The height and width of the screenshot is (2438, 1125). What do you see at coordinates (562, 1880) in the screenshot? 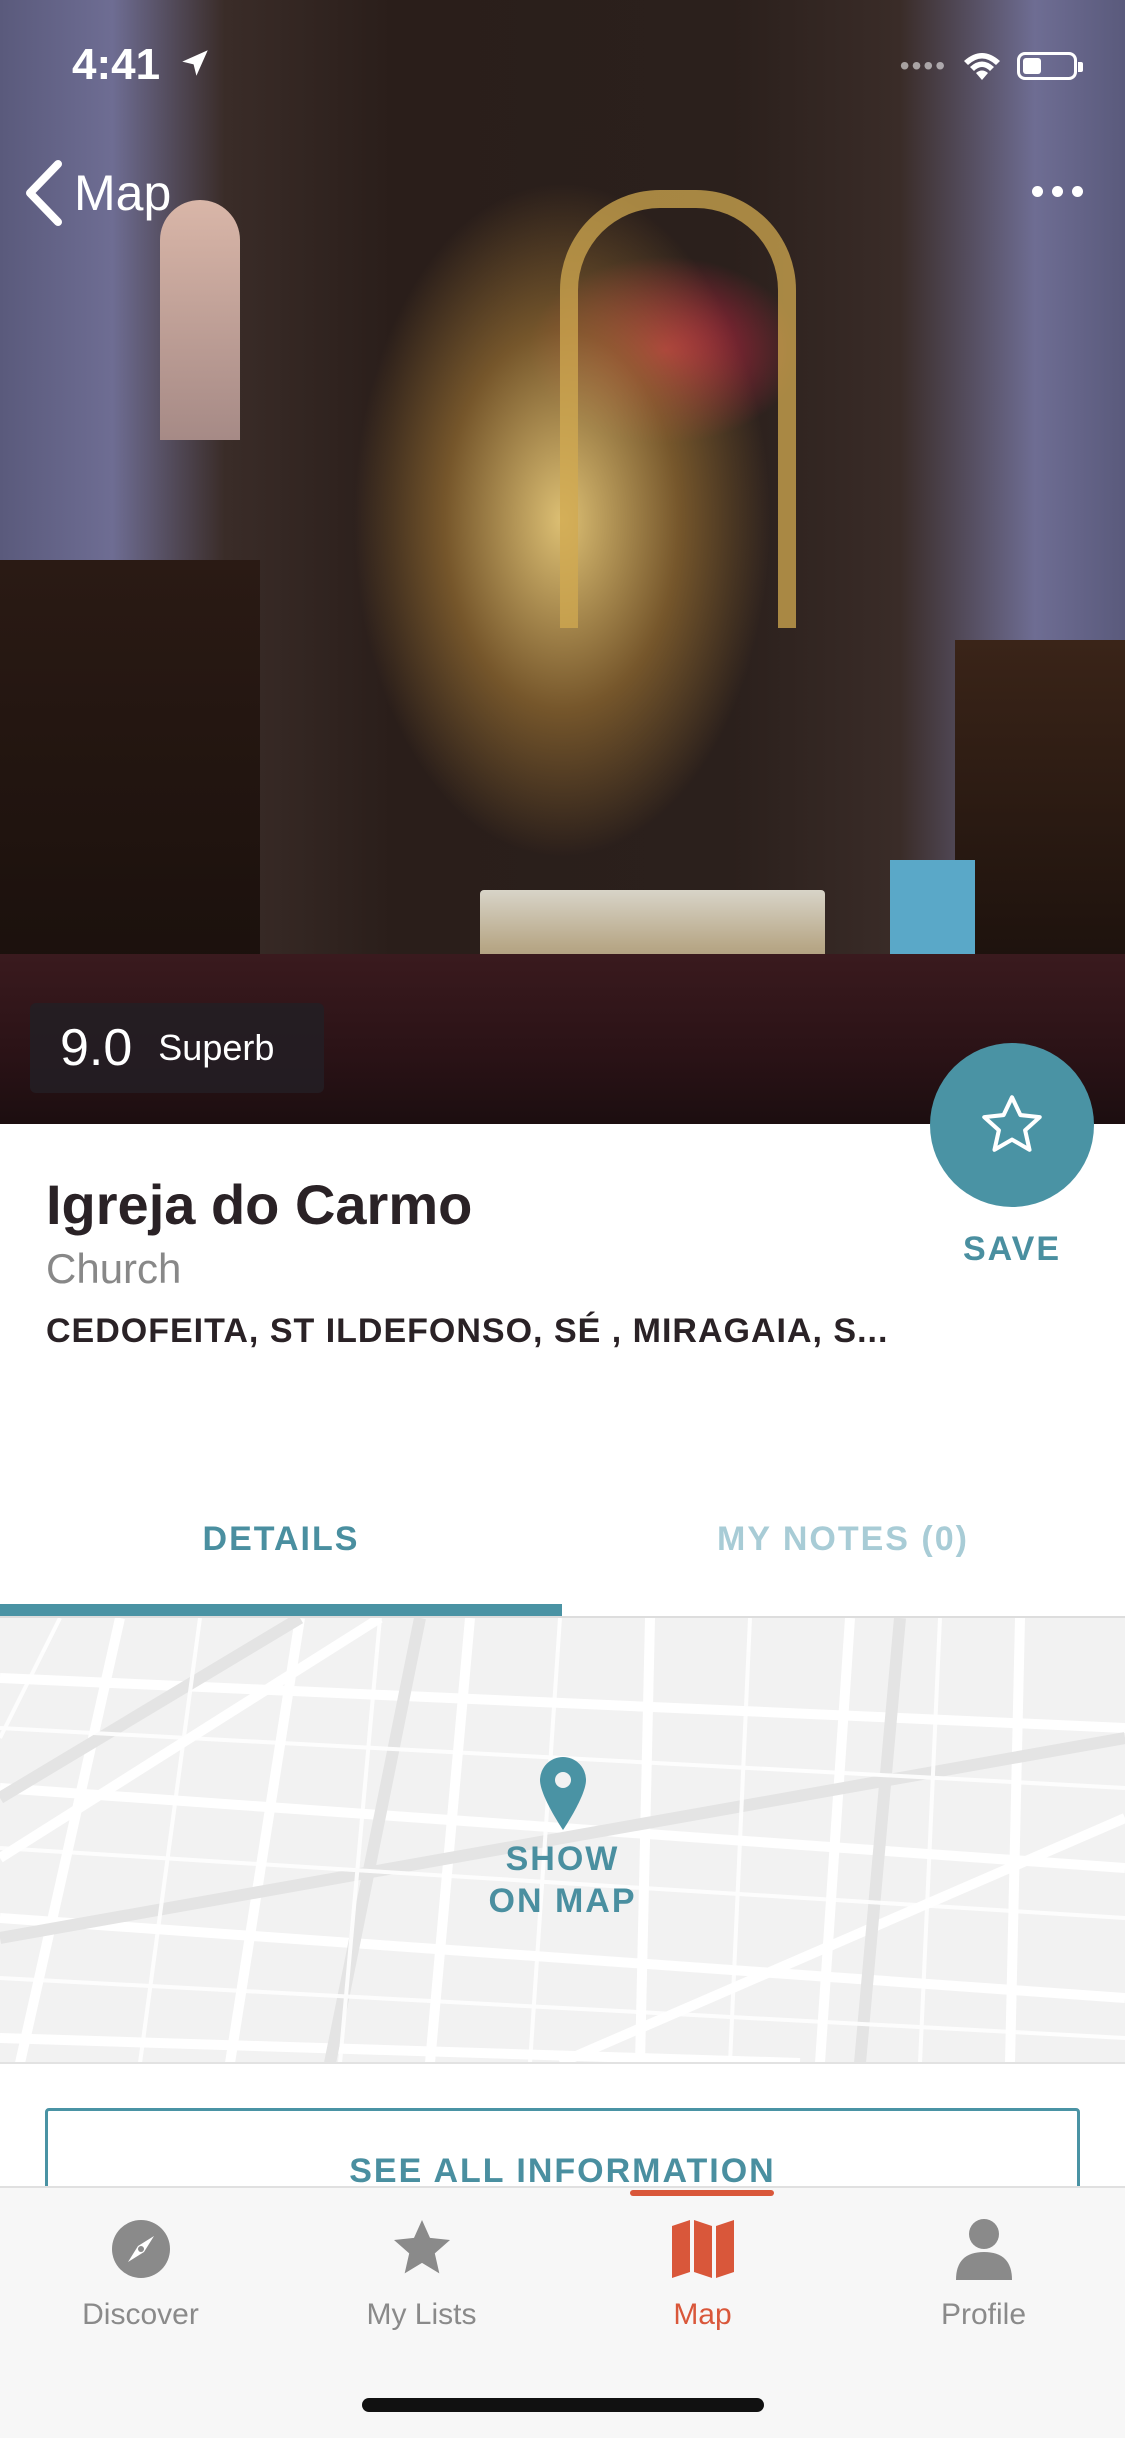
I see `show-on-map-label: SHOW ON MAP` at bounding box center [562, 1880].